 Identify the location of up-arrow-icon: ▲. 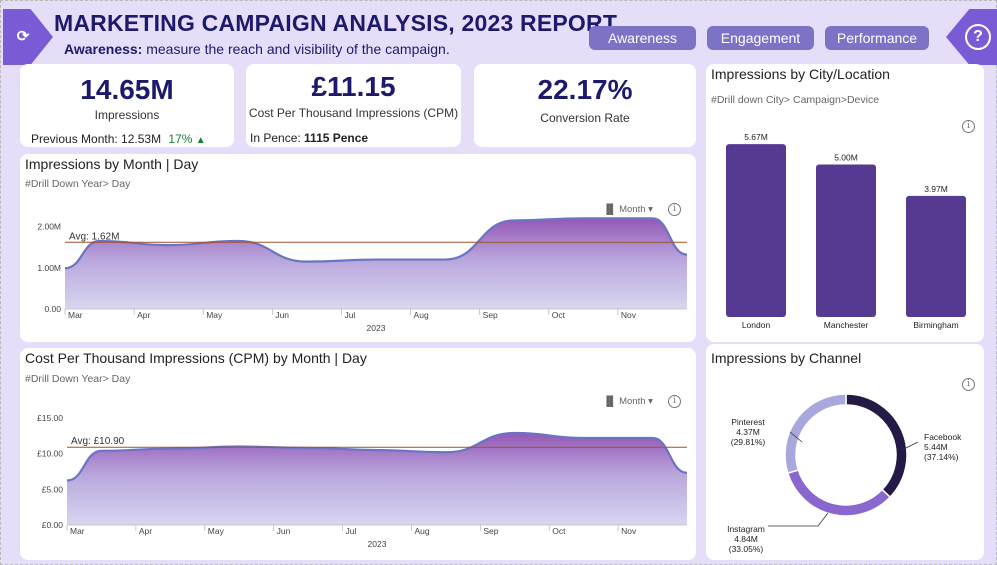
(200, 140).